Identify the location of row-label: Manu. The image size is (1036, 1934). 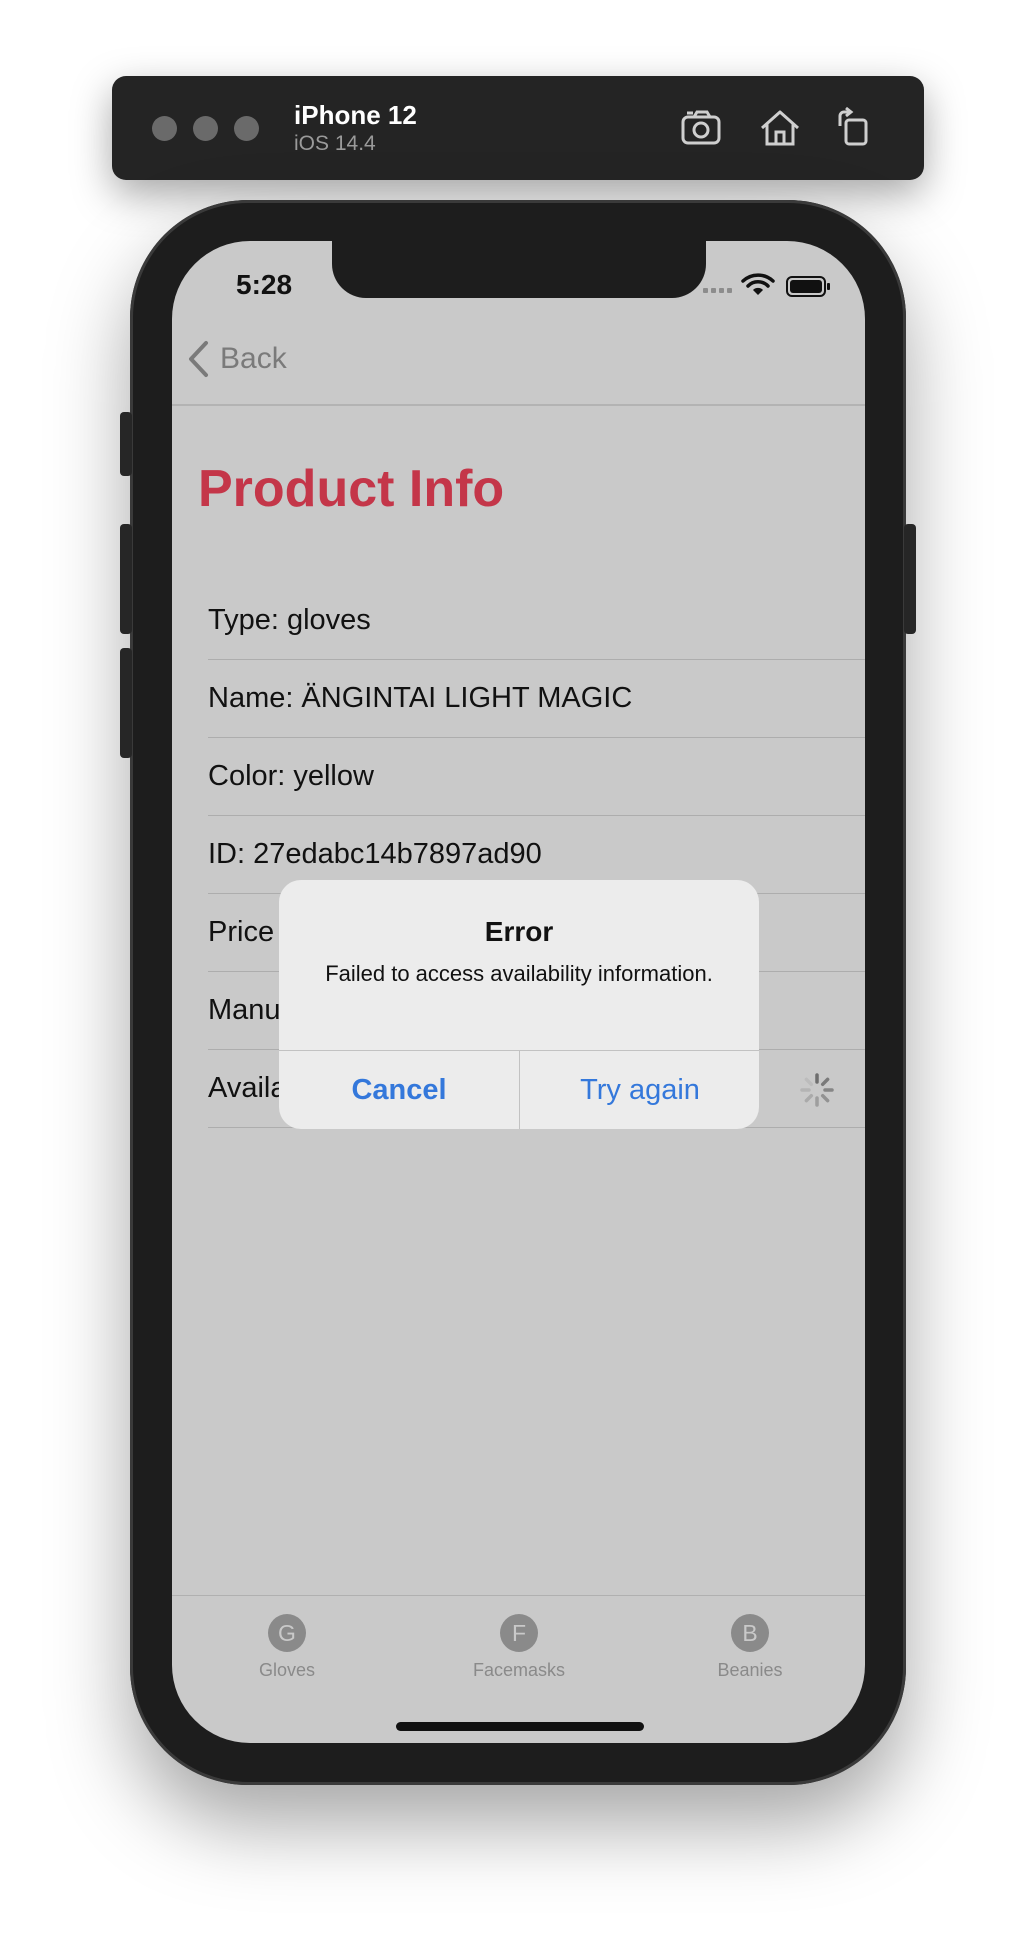
(244, 1010).